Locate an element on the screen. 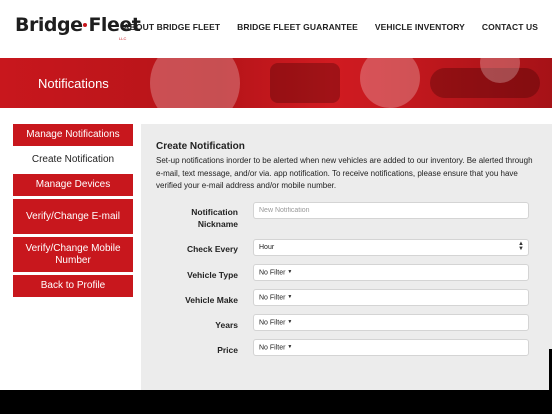  price-dropdown: No Filter ▼ is located at coordinates (391, 347).